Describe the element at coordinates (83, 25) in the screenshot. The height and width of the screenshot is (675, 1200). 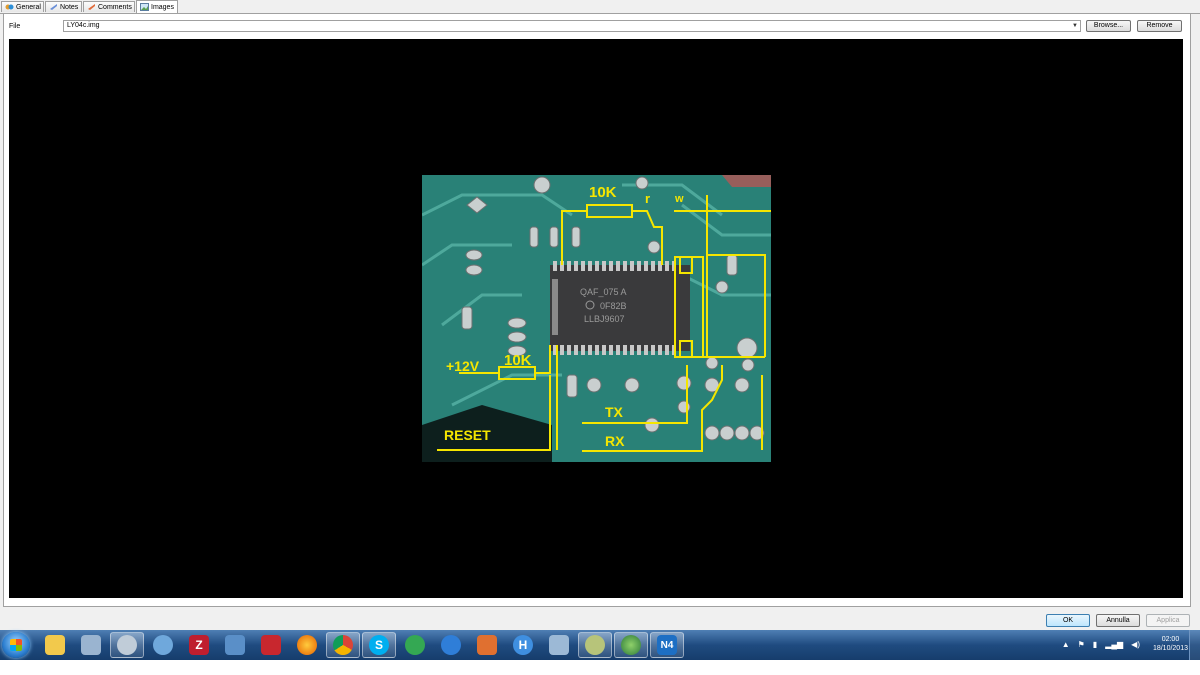
I see `file-value: LY04c.img` at that location.